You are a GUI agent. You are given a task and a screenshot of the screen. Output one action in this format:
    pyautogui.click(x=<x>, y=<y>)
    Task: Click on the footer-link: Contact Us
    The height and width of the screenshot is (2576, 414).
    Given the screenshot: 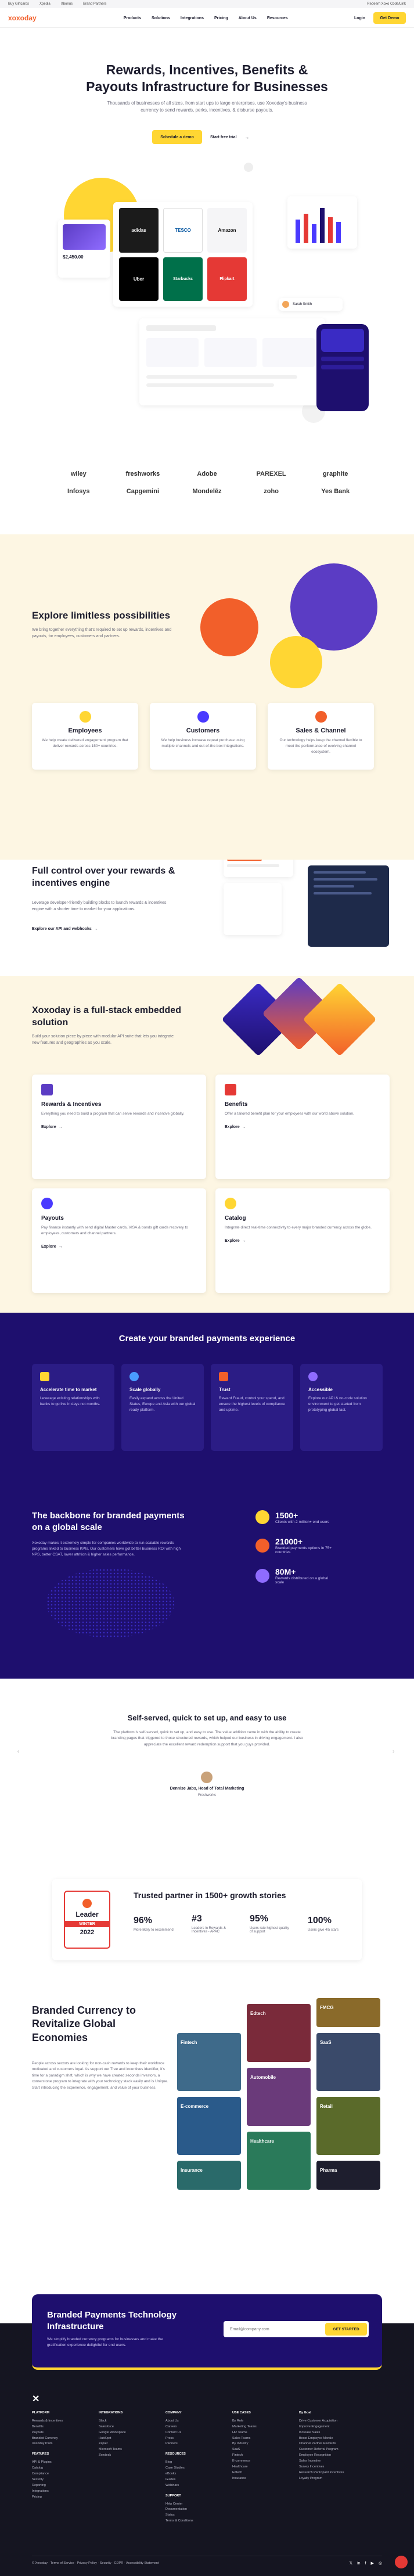 What is the action you would take?
    pyautogui.click(x=193, y=2433)
    